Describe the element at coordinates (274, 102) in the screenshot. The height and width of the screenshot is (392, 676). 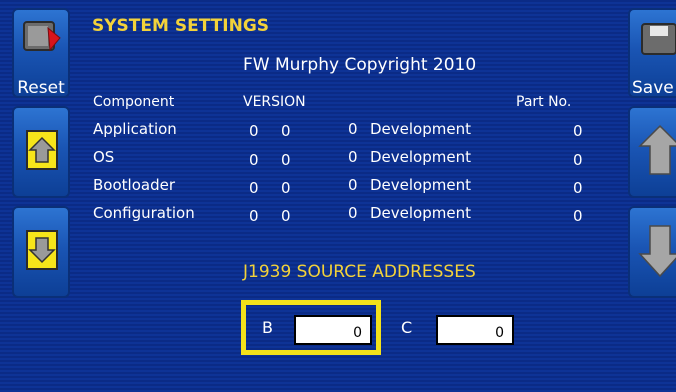
I see `version-header: VERSION` at that location.